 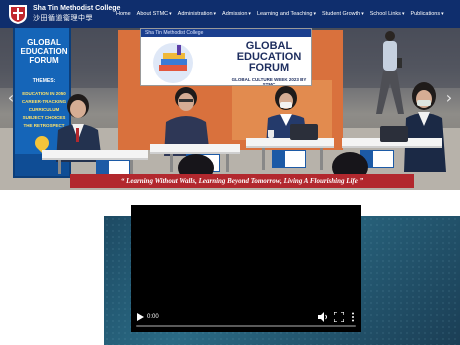 What do you see at coordinates (197, 14) in the screenshot?
I see `nav-administration: Administration ▾` at bounding box center [197, 14].